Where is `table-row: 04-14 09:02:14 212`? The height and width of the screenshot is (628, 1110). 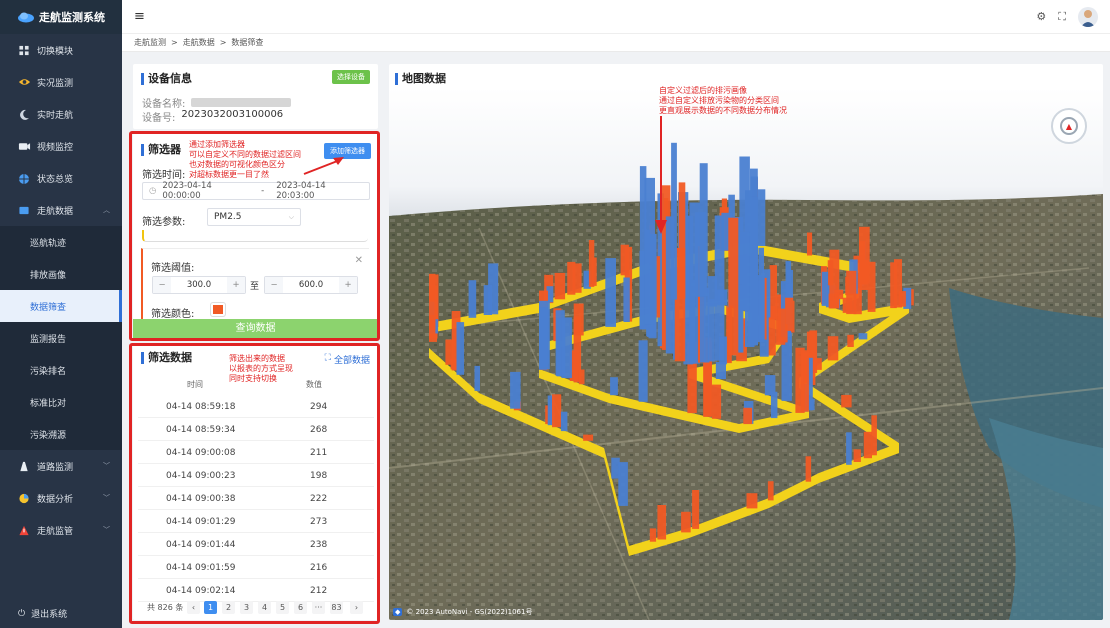 table-row: 04-14 09:02:14 212 is located at coordinates (256, 590).